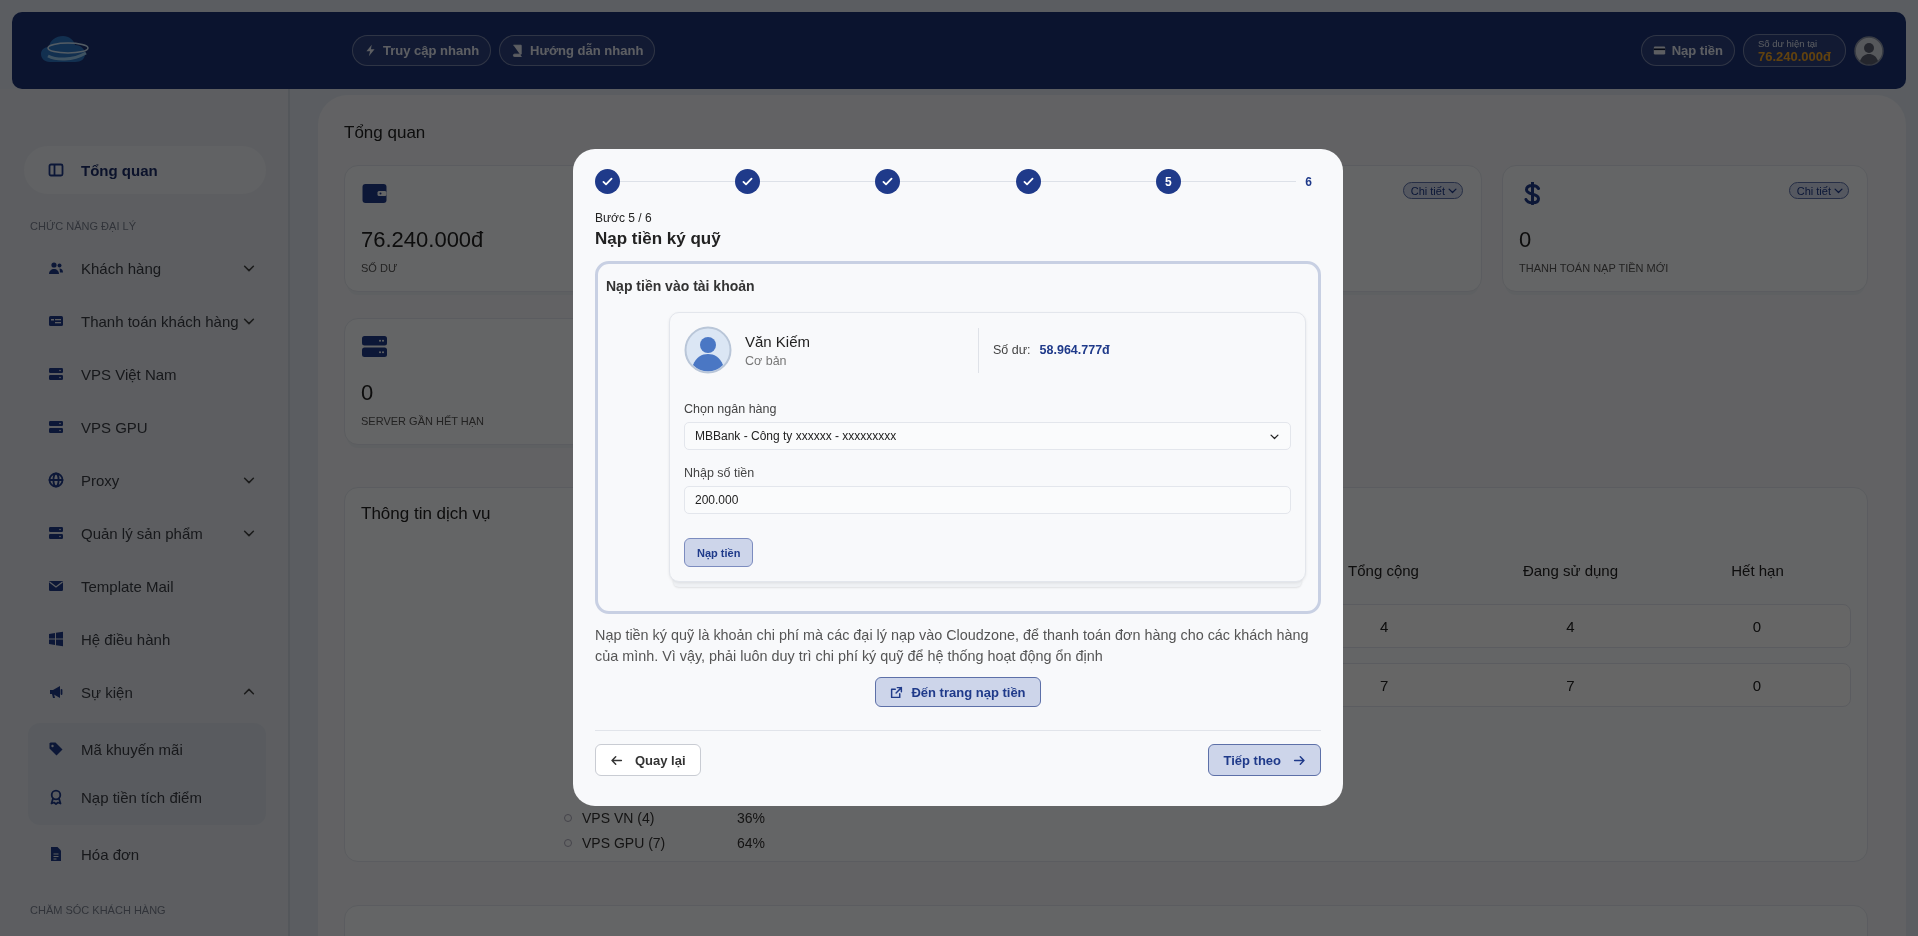 Image resolution: width=1918 pixels, height=936 pixels. Describe the element at coordinates (56, 797) in the screenshot. I see `award-icon` at that location.